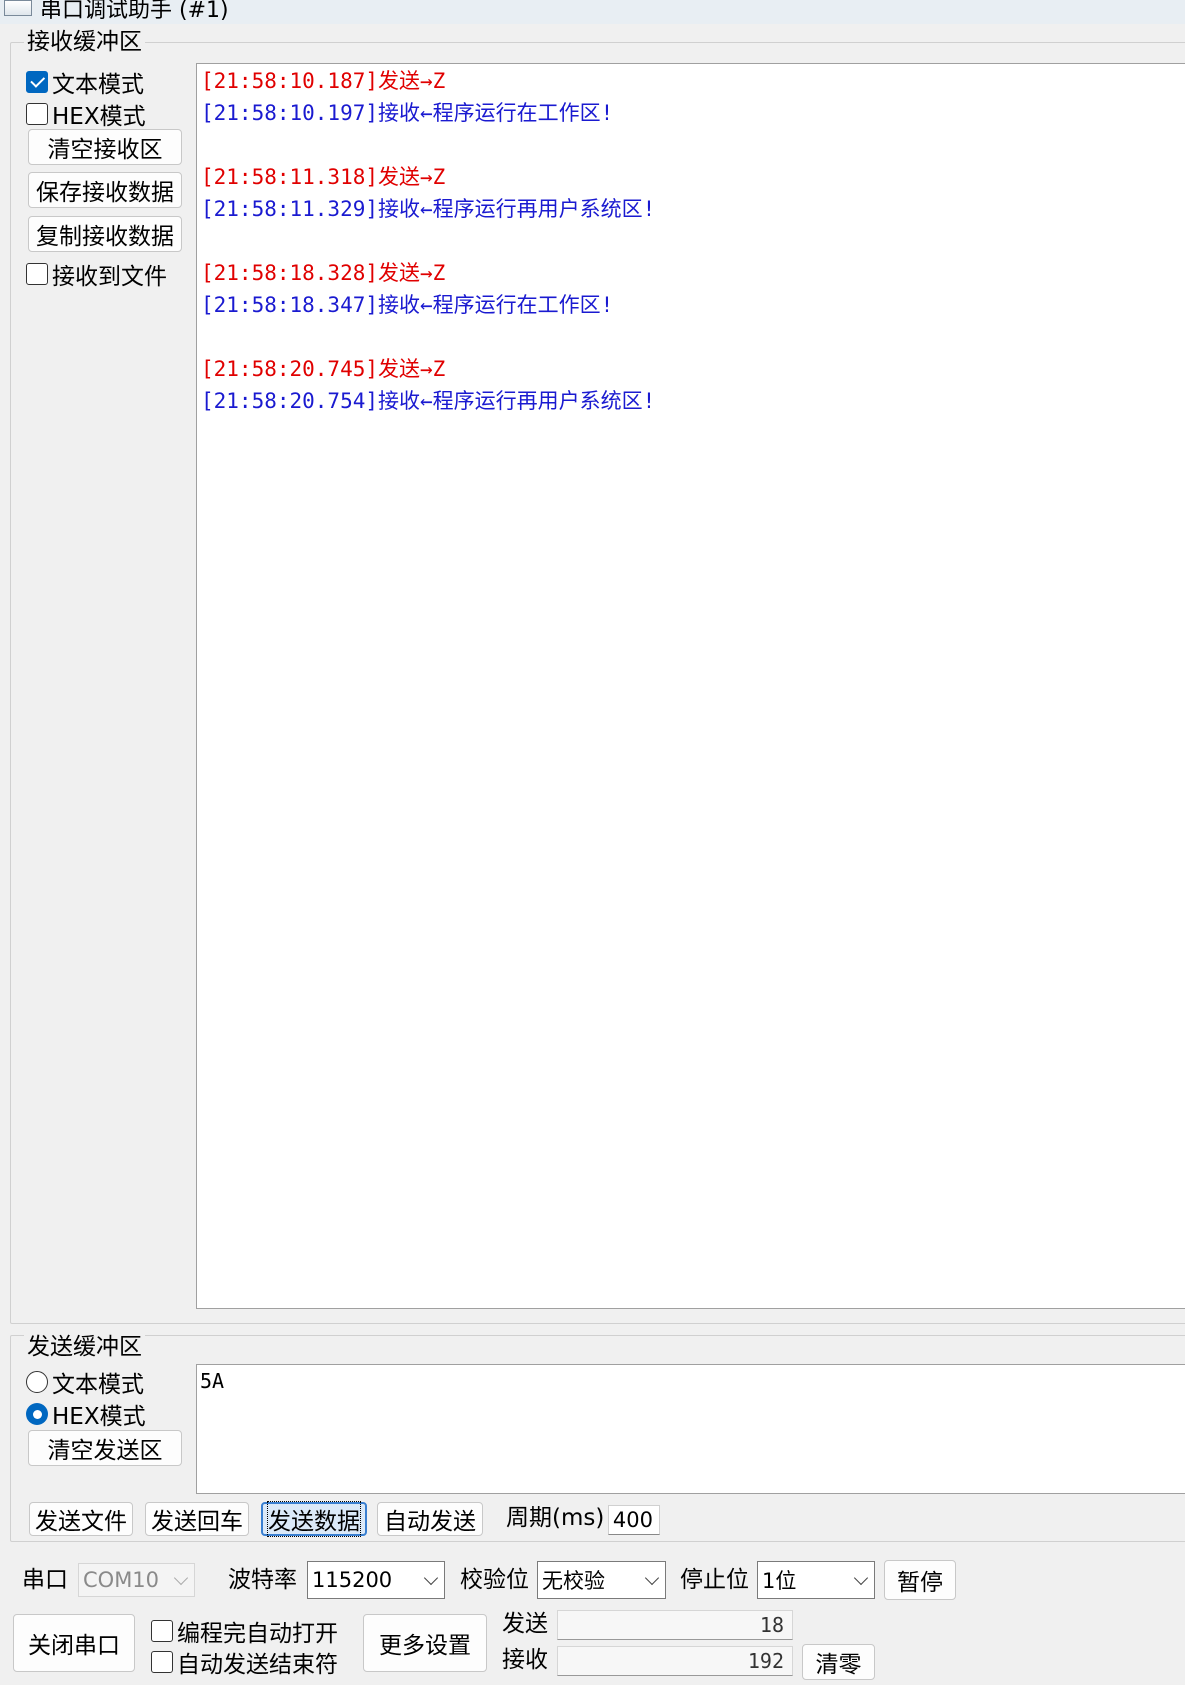  What do you see at coordinates (37, 1382) in the screenshot?
I see `radio-unselected-icon` at bounding box center [37, 1382].